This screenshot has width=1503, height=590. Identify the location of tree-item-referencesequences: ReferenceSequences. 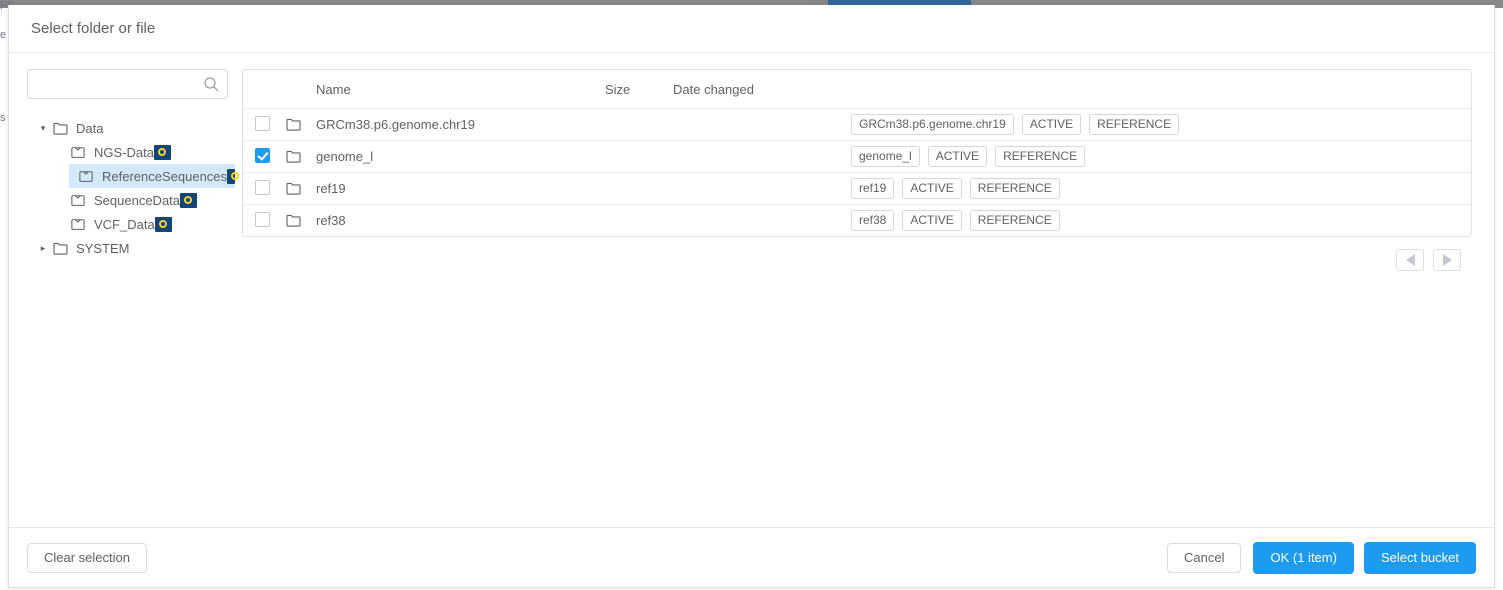
(154, 176).